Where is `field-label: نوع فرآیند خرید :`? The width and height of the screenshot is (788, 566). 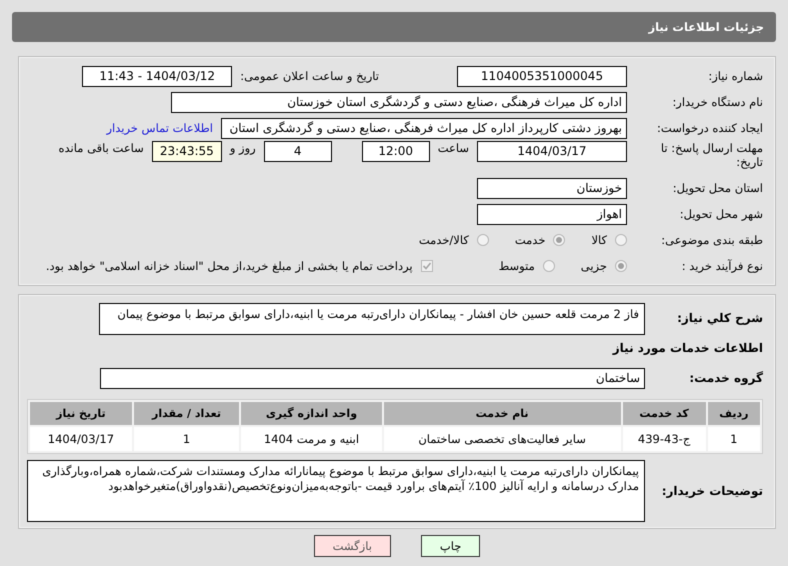 field-label: نوع فرآیند خرید : is located at coordinates (721, 266).